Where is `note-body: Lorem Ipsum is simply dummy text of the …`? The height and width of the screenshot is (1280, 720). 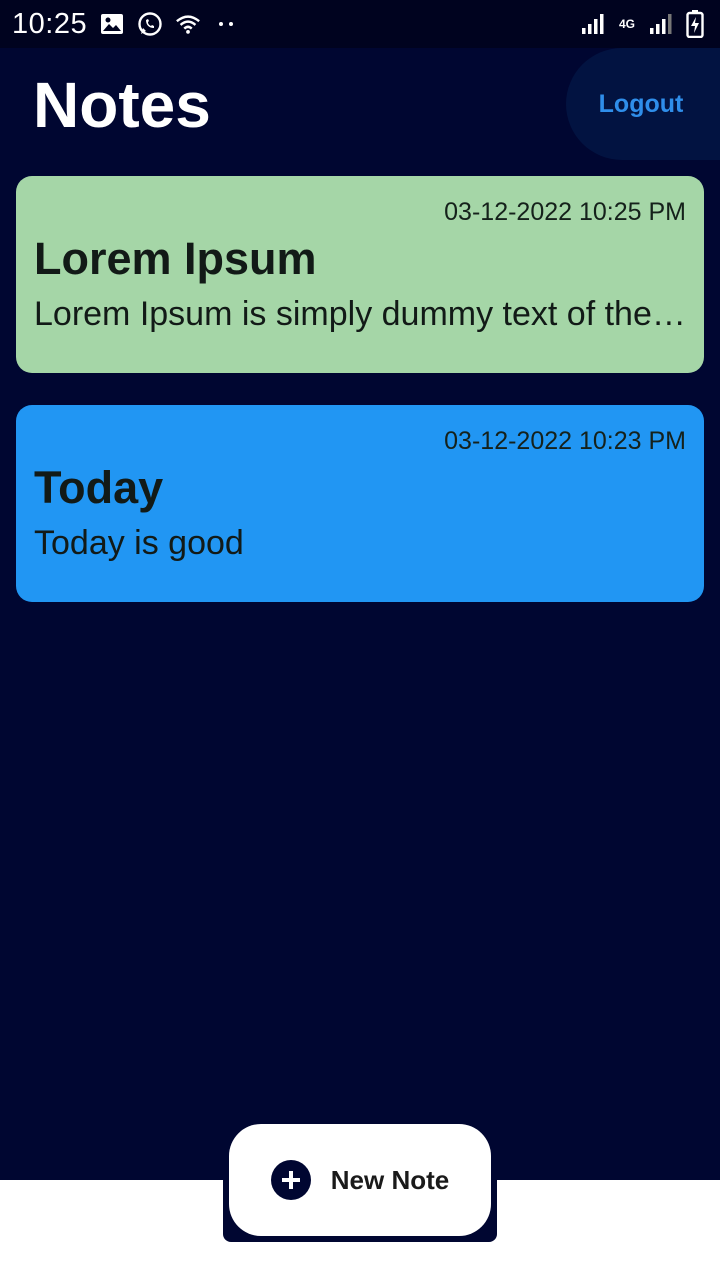 note-body: Lorem Ipsum is simply dummy text of the … is located at coordinates (360, 314).